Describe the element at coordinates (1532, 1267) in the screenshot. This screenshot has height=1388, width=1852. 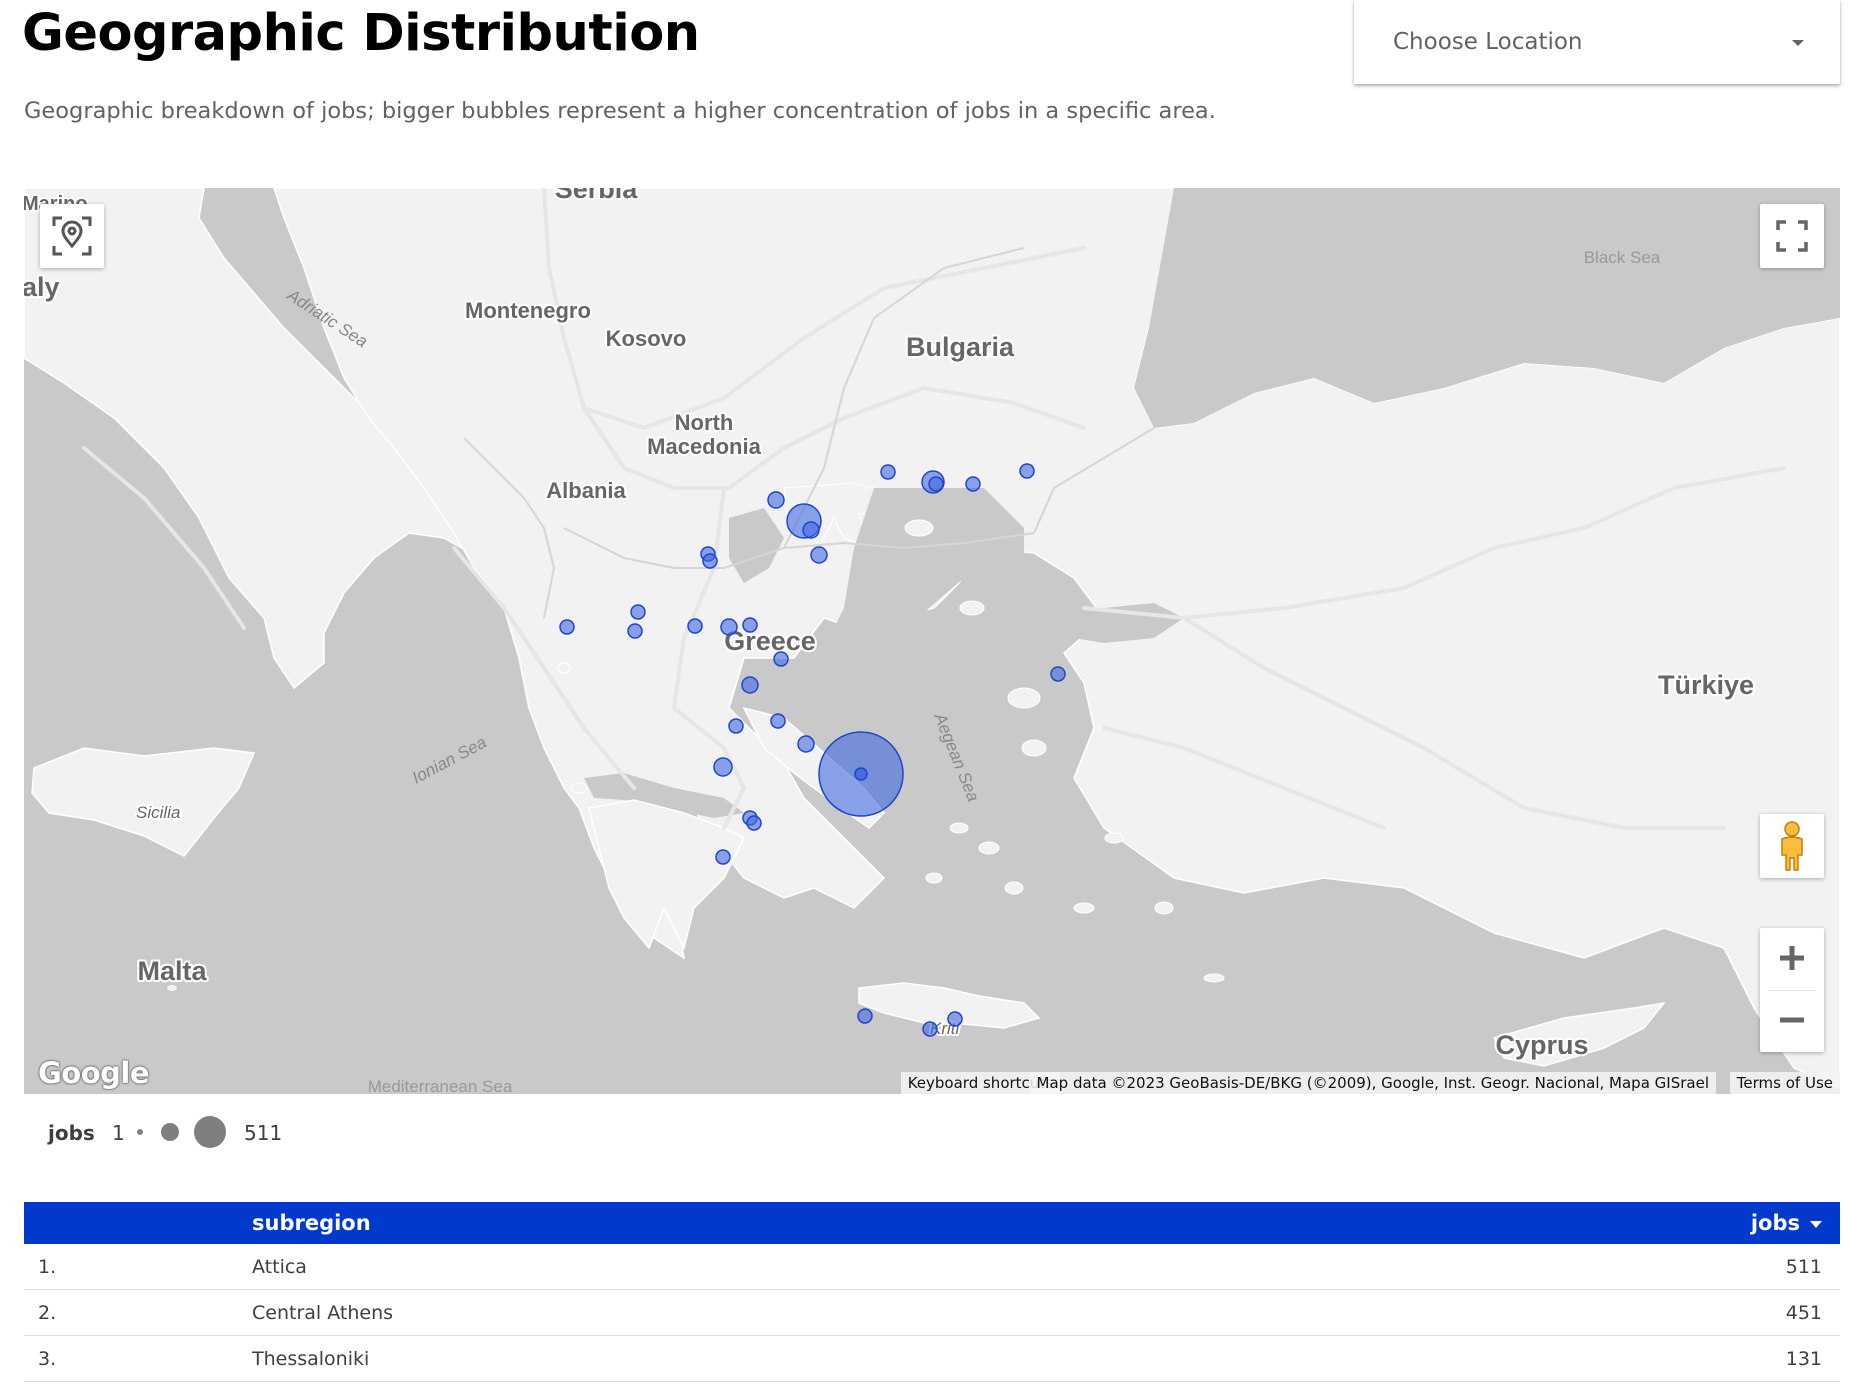
I see `row-jobs: 511` at that location.